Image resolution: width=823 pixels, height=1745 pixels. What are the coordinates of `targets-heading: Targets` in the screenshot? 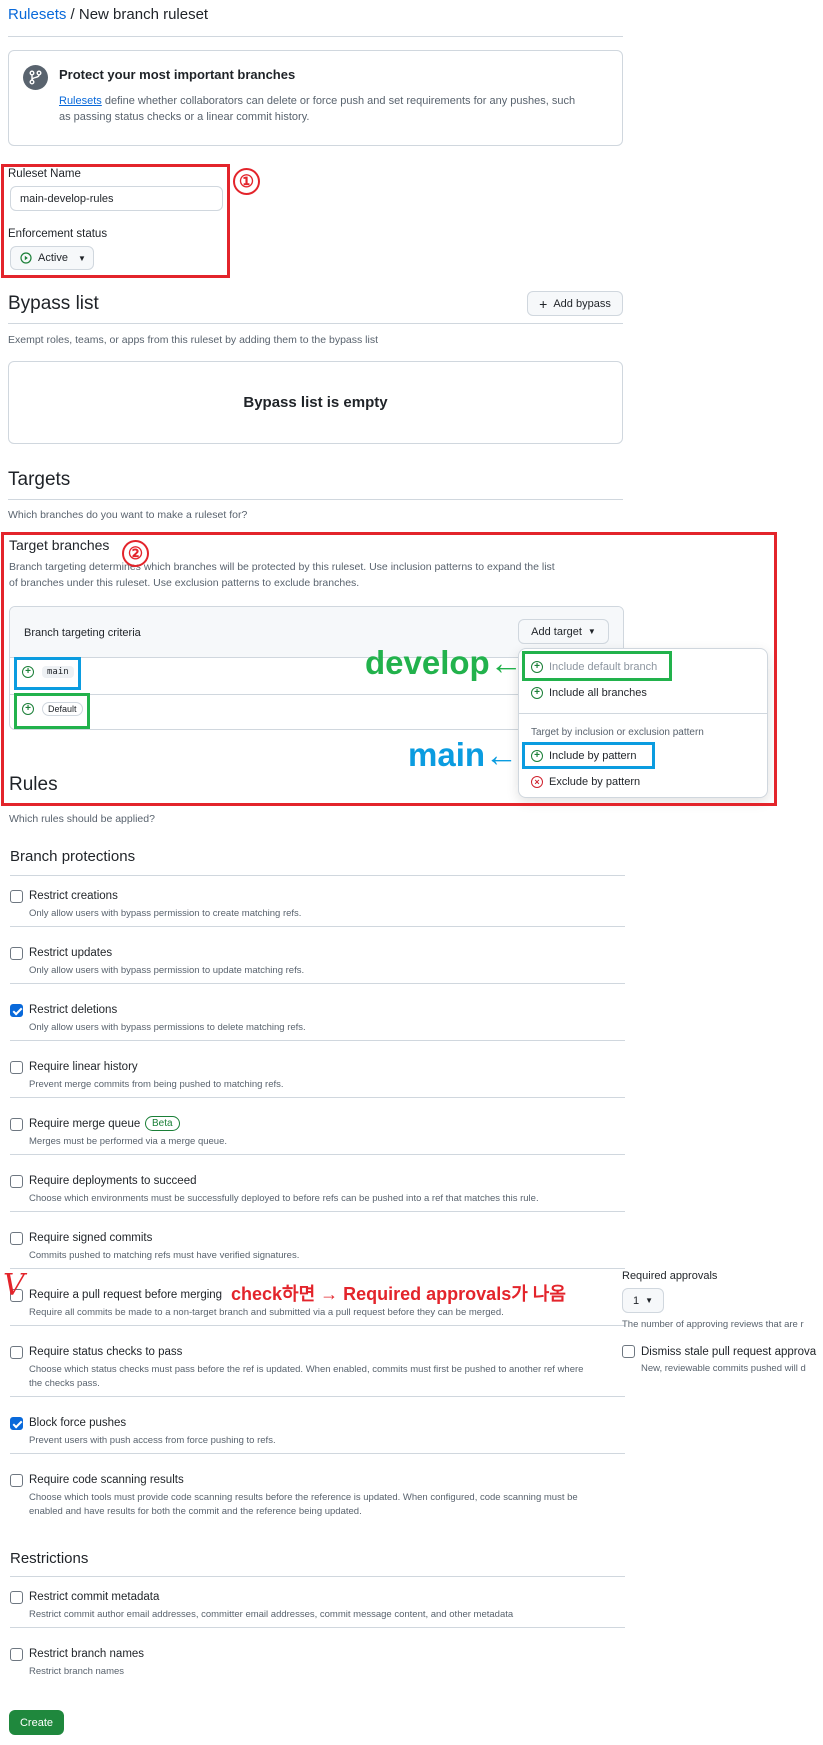 It's located at (39, 479).